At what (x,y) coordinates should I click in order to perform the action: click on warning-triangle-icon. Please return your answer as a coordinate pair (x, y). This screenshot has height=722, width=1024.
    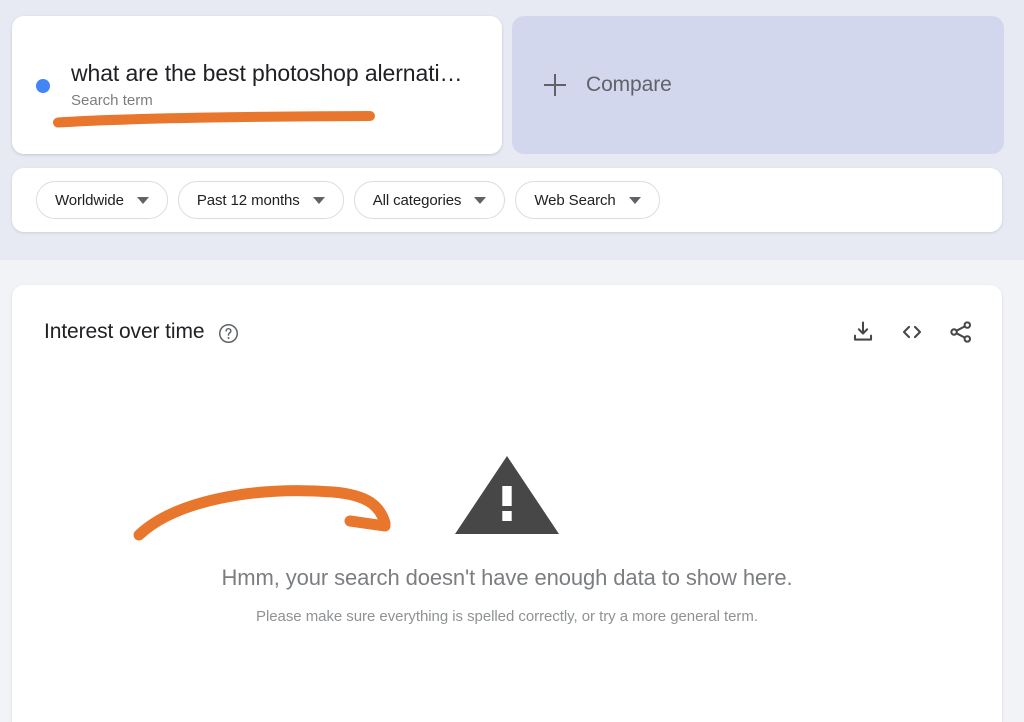
    Looking at the image, I should click on (507, 495).